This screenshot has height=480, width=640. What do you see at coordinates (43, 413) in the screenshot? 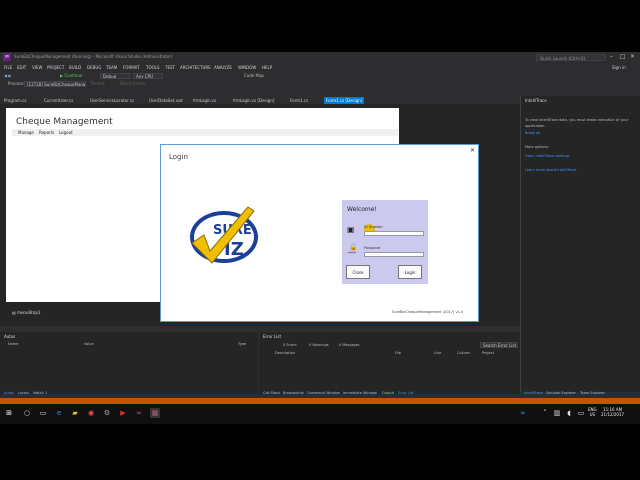
I see `task-view-icon: ▭` at bounding box center [43, 413].